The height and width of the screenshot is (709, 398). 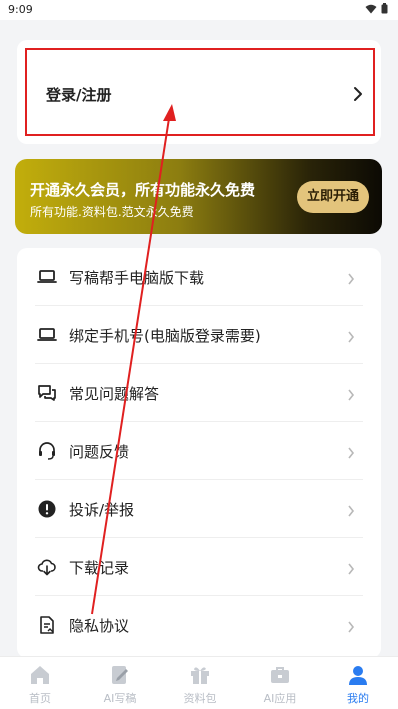 I want to click on document-icon, so click(x=47, y=625).